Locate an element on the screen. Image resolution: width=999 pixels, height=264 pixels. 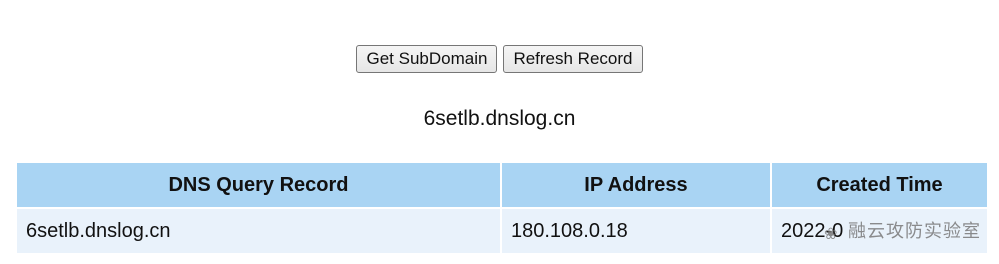
header-ip-address: IP Address is located at coordinates (636, 185).